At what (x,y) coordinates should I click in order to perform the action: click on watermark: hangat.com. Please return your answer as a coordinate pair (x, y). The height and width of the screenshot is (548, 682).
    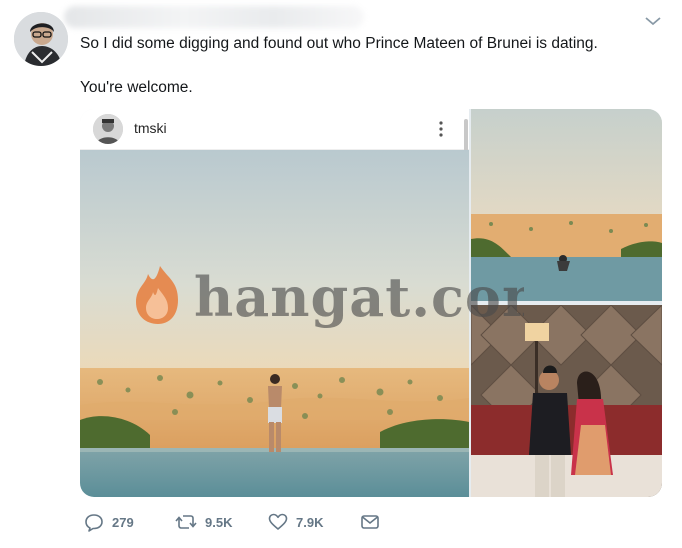
    Looking at the image, I should click on (346, 298).